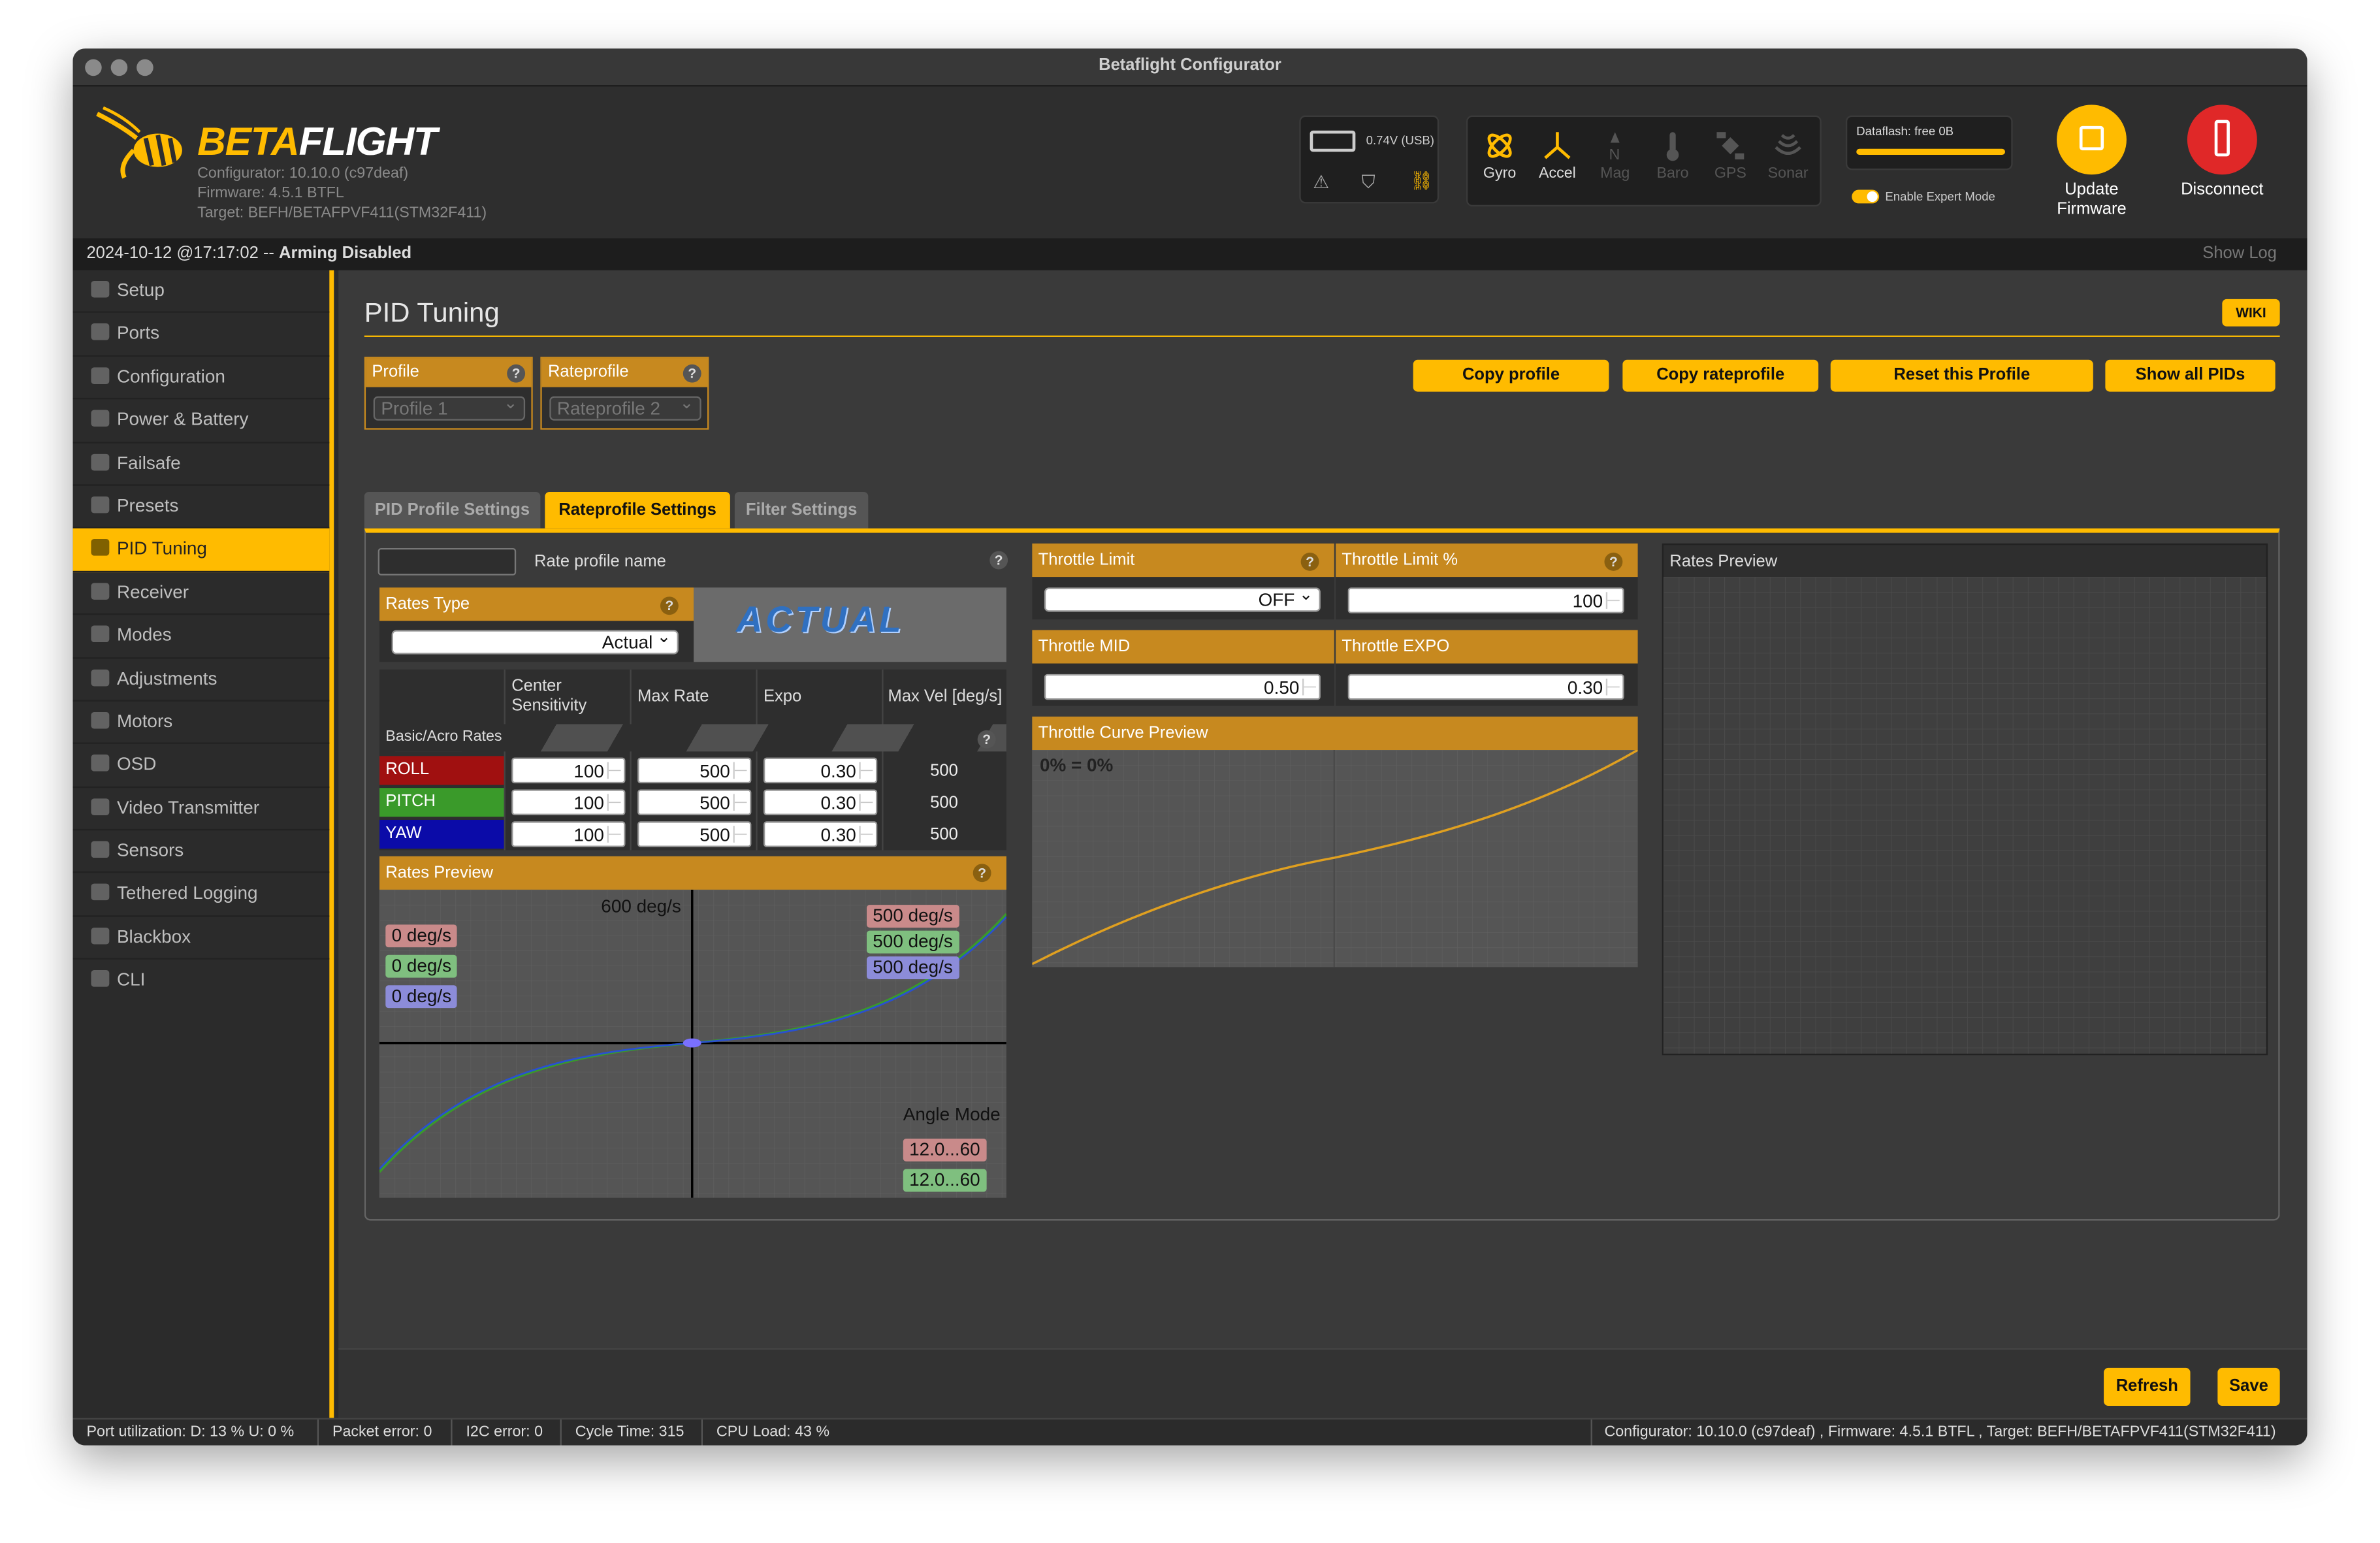  Describe the element at coordinates (1183, 560) in the screenshot. I see `throttle-limit-label: Throttle Limit` at that location.